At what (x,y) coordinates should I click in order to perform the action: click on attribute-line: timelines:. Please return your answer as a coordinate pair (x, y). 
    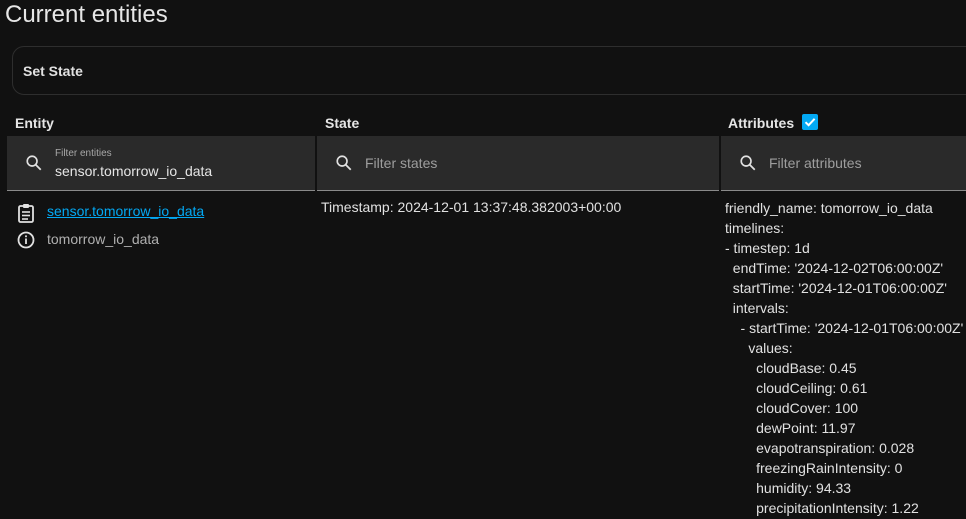
    Looking at the image, I should click on (755, 228).